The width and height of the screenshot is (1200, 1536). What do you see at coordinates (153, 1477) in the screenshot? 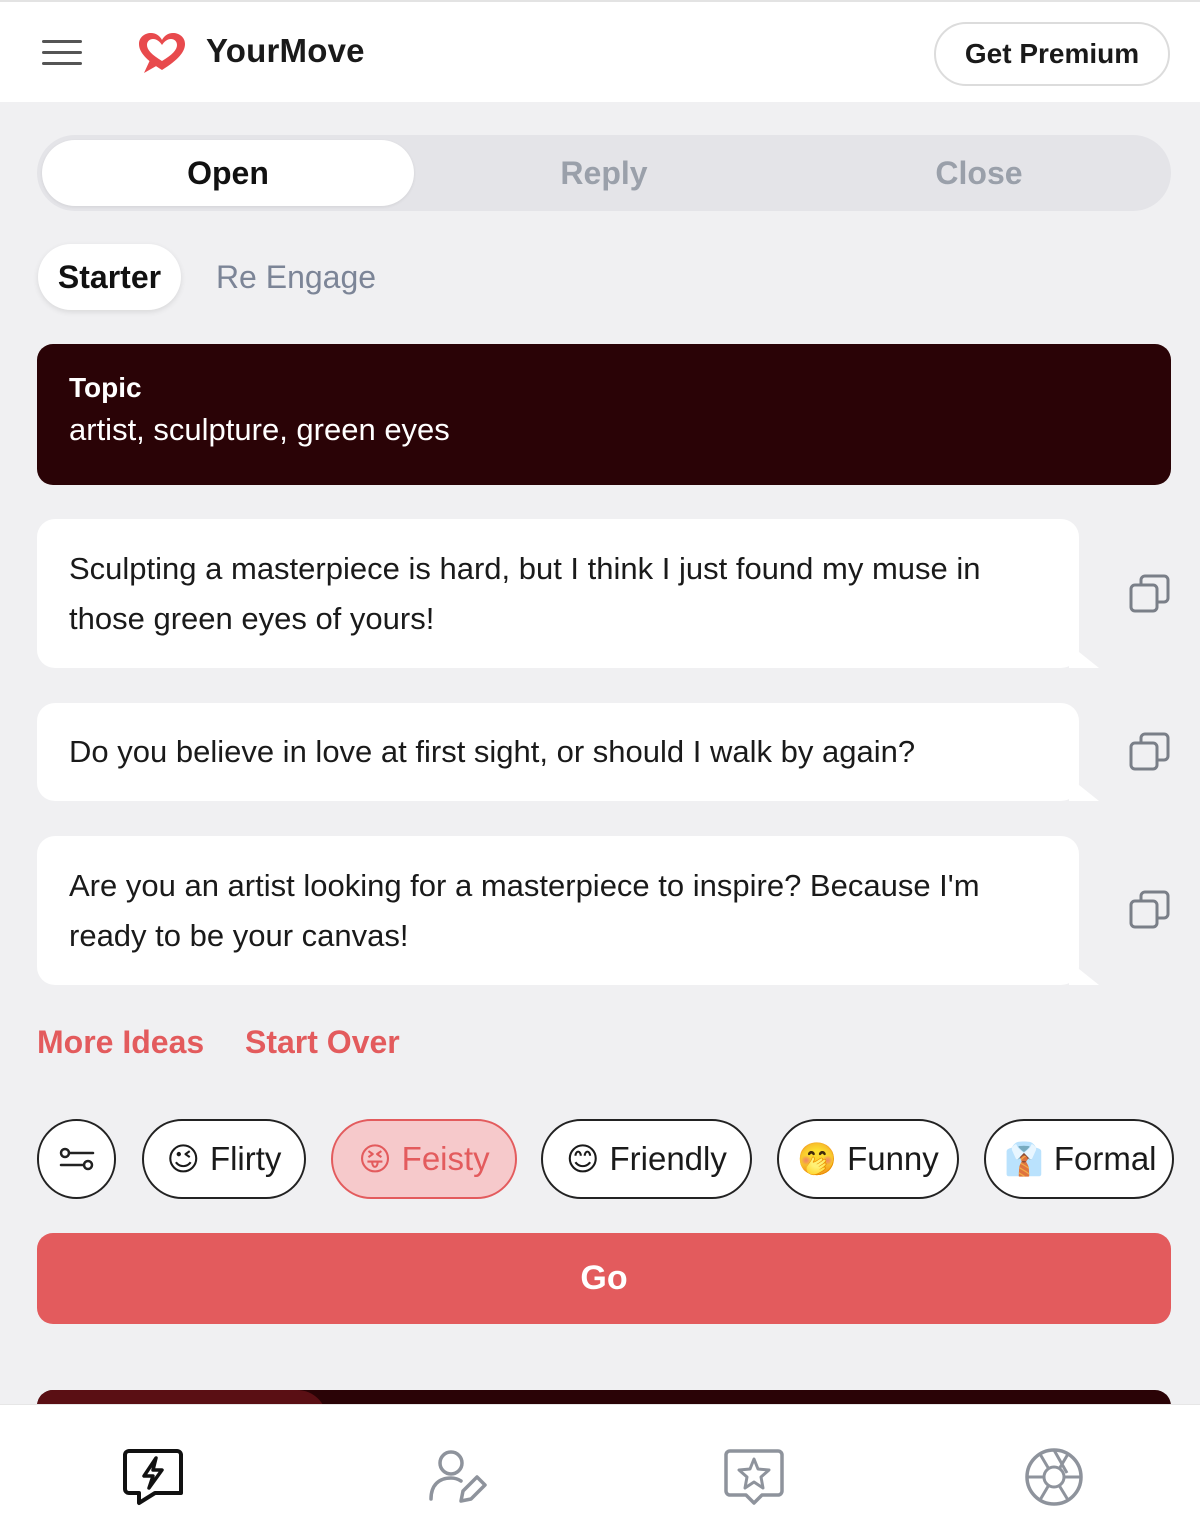
I see `lightning-chat-icon` at bounding box center [153, 1477].